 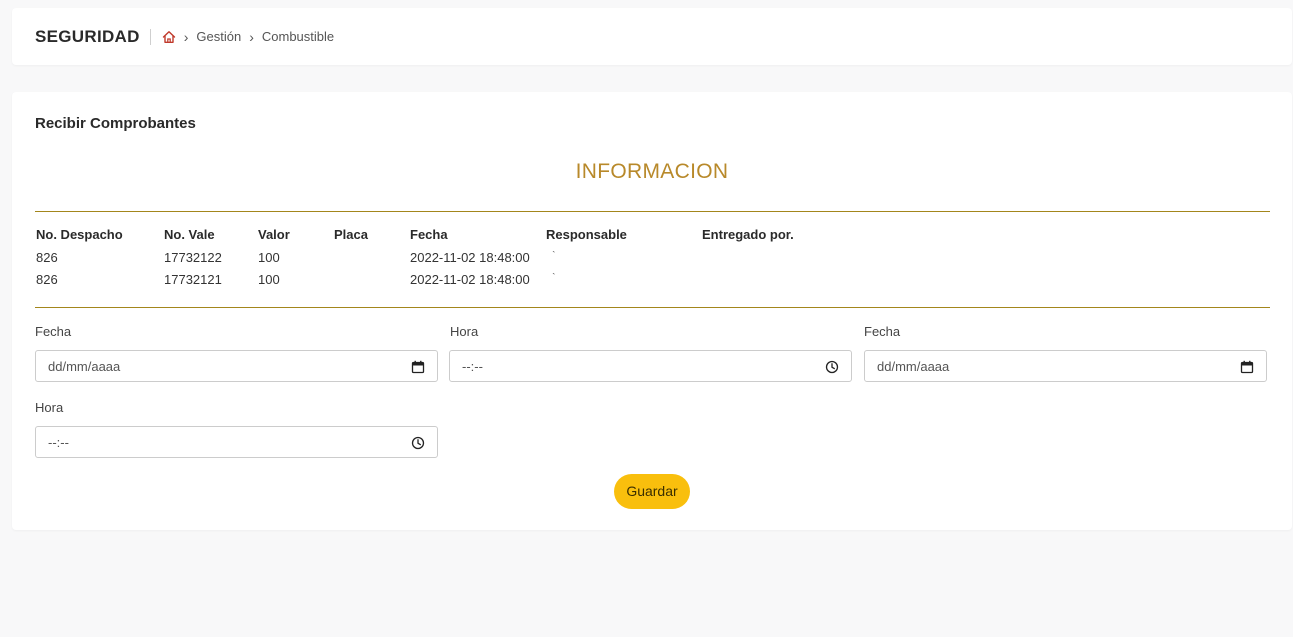 What do you see at coordinates (650, 366) in the screenshot?
I see `hora-recibido-input: --:--` at bounding box center [650, 366].